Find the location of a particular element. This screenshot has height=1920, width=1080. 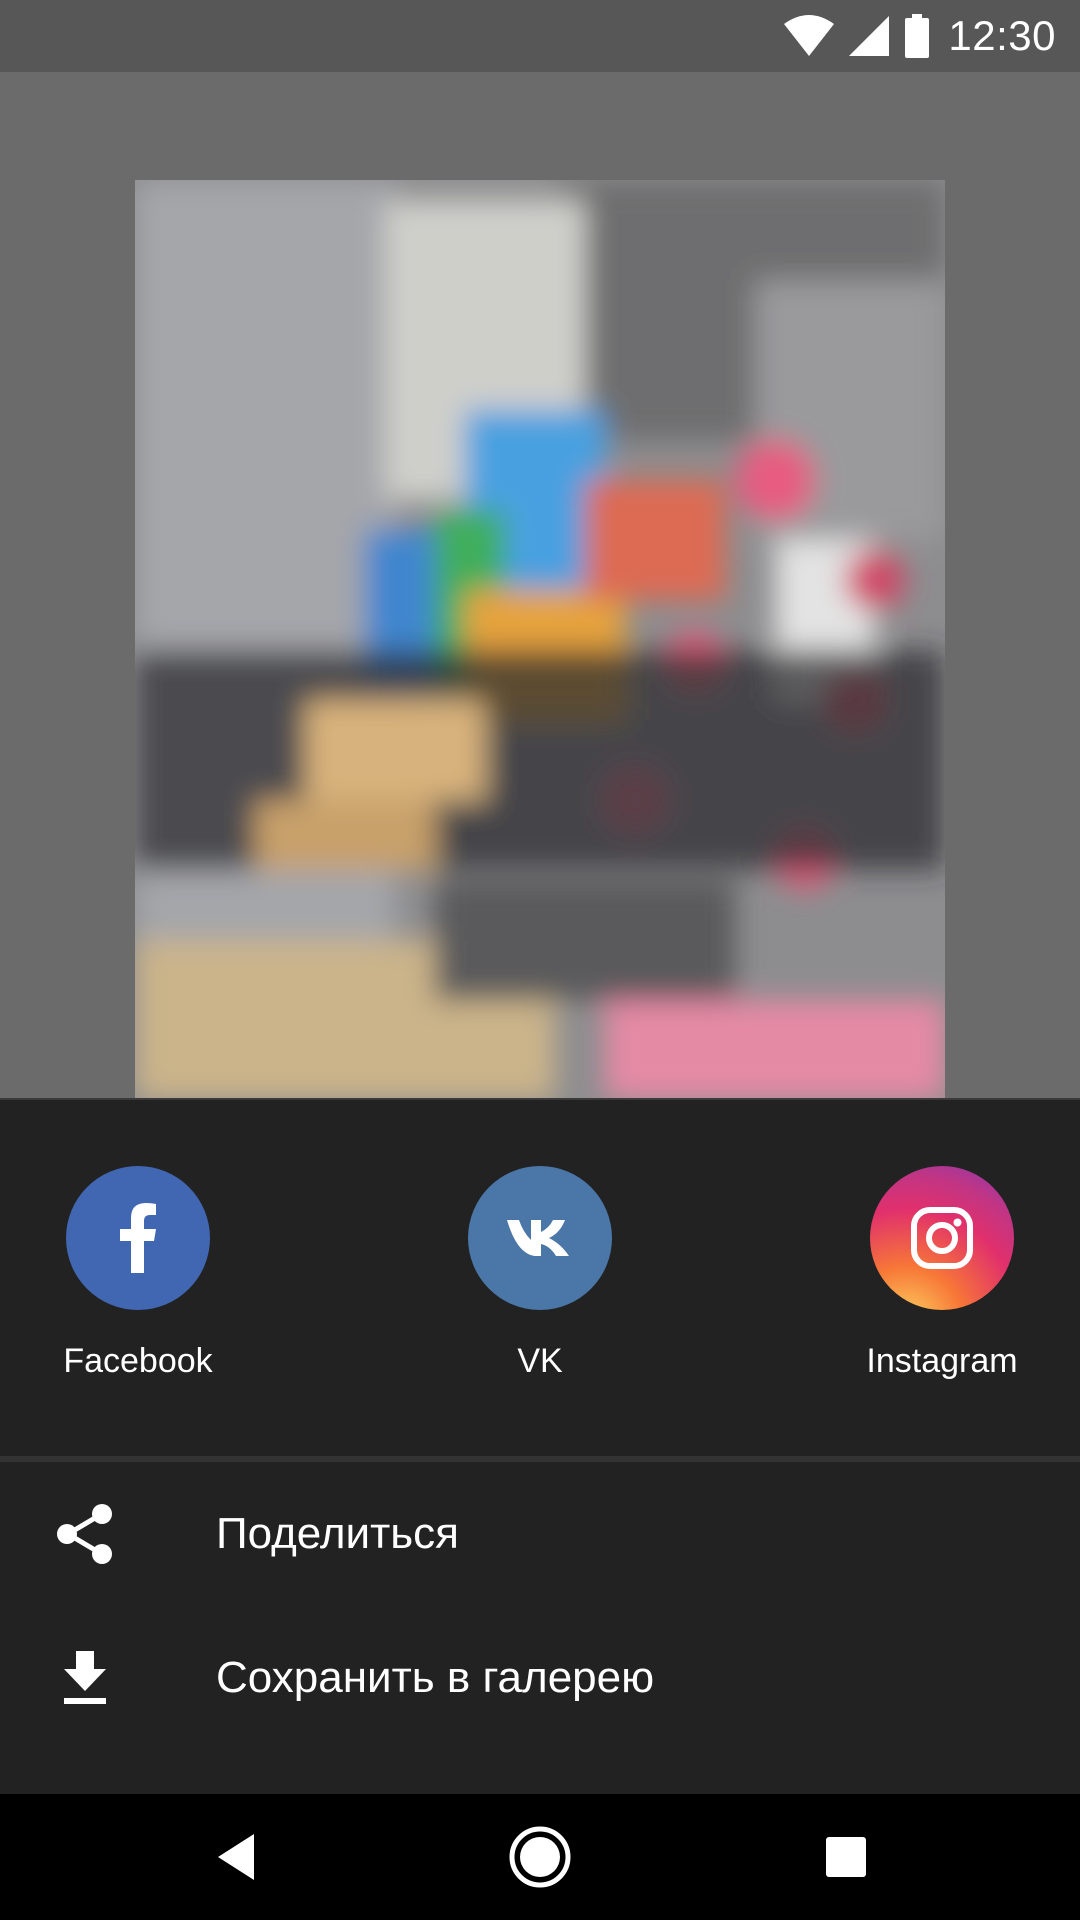

vk-icon is located at coordinates (540, 1238).